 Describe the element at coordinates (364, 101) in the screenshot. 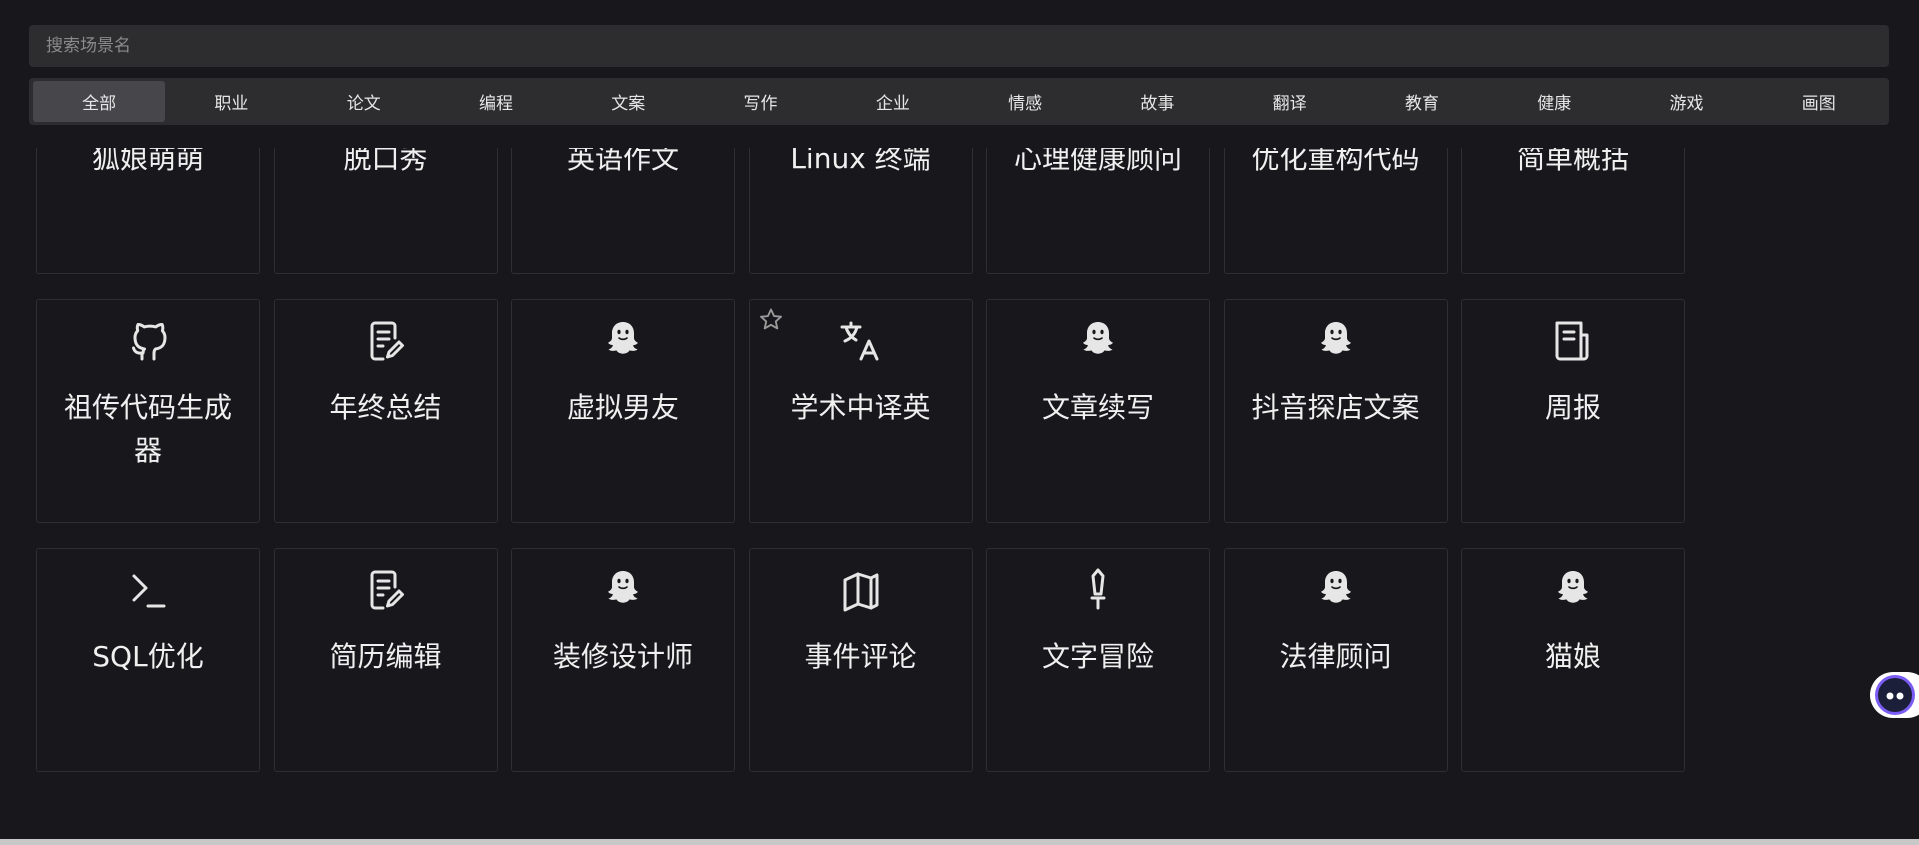

I see `tab-2: 论文` at that location.